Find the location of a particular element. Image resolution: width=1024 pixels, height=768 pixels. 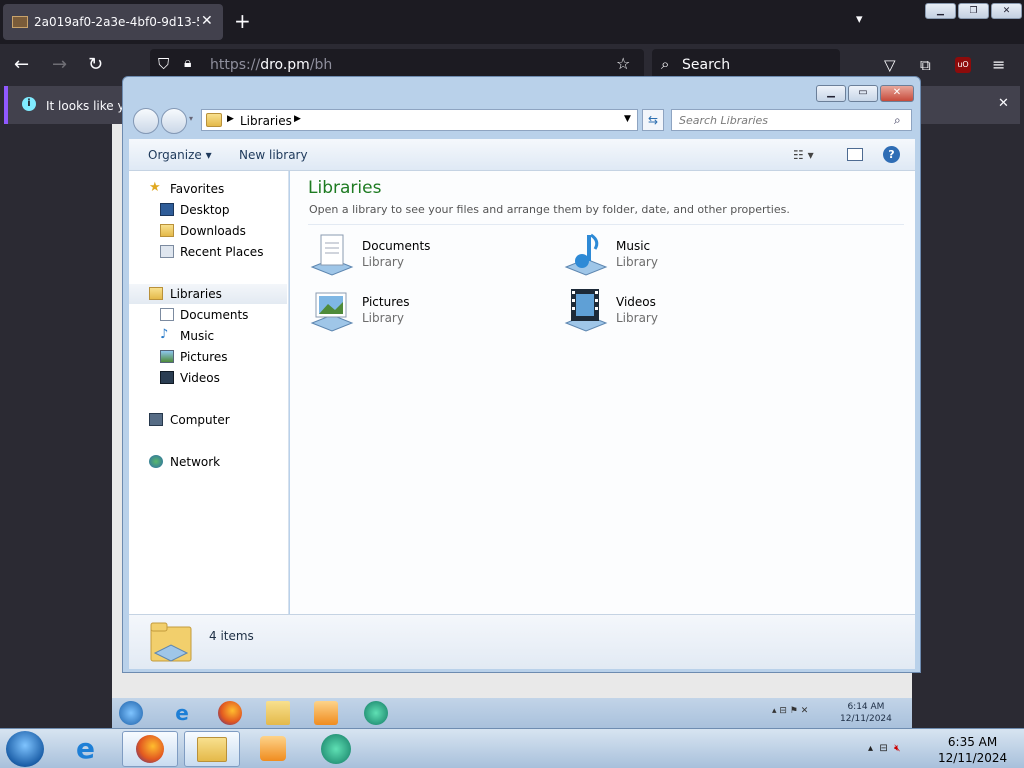

page-title: Libraries is located at coordinates (345, 188).